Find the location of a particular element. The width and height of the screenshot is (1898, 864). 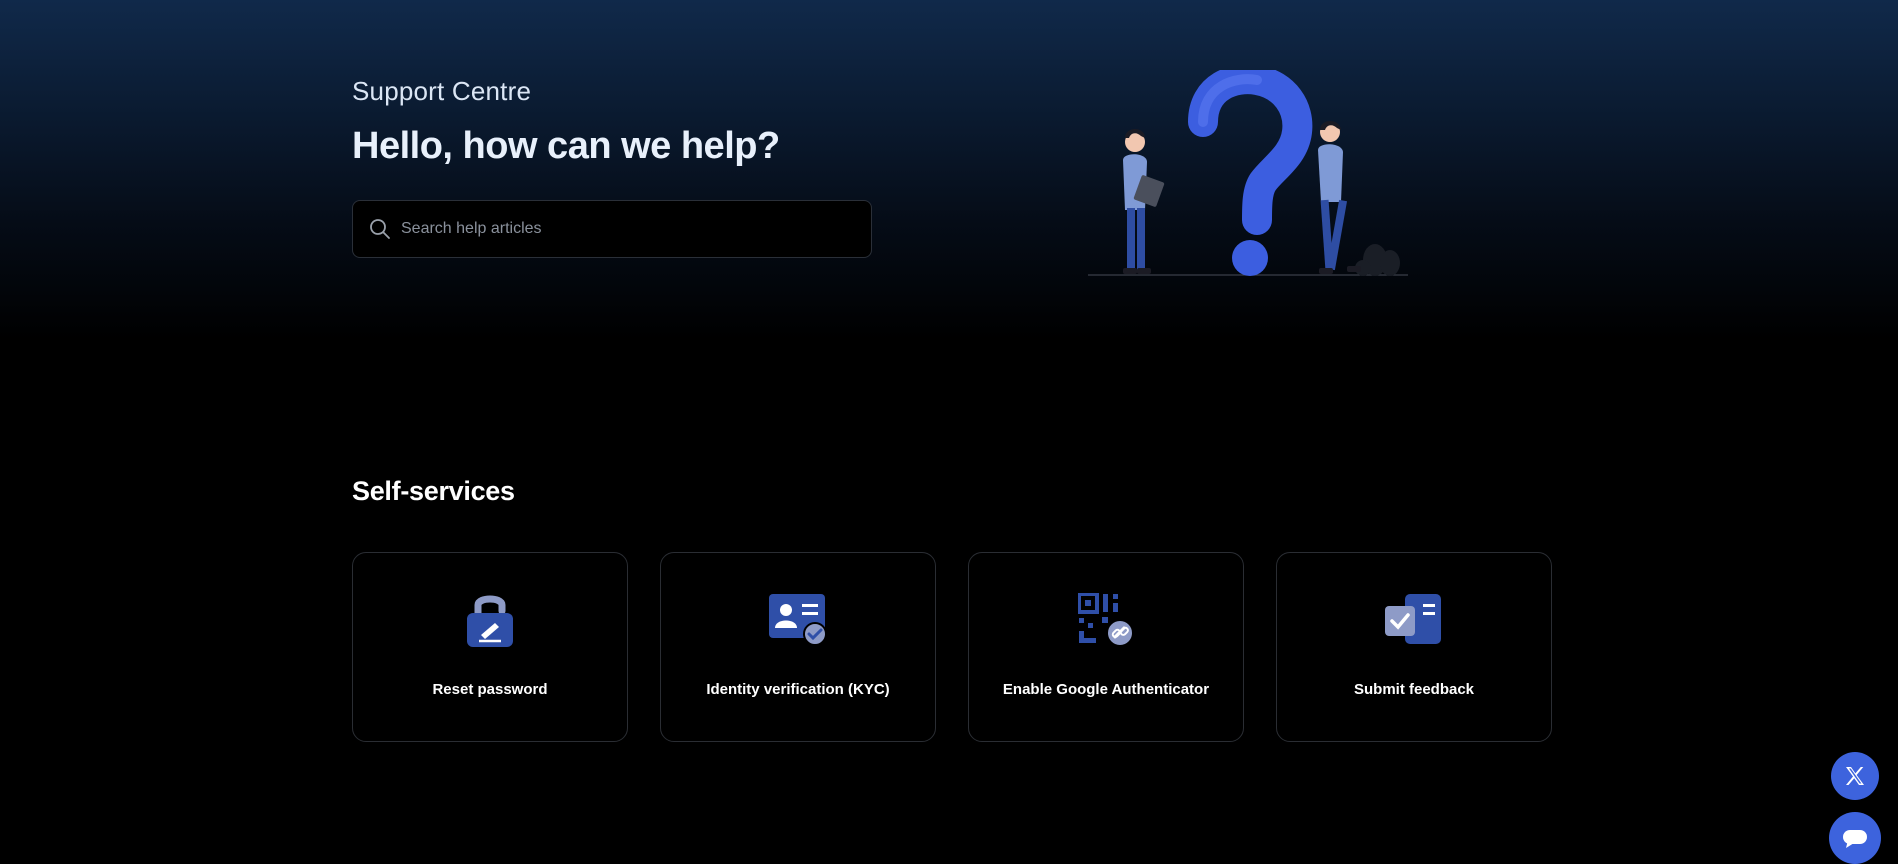

x-logo-icon is located at coordinates (1855, 776).